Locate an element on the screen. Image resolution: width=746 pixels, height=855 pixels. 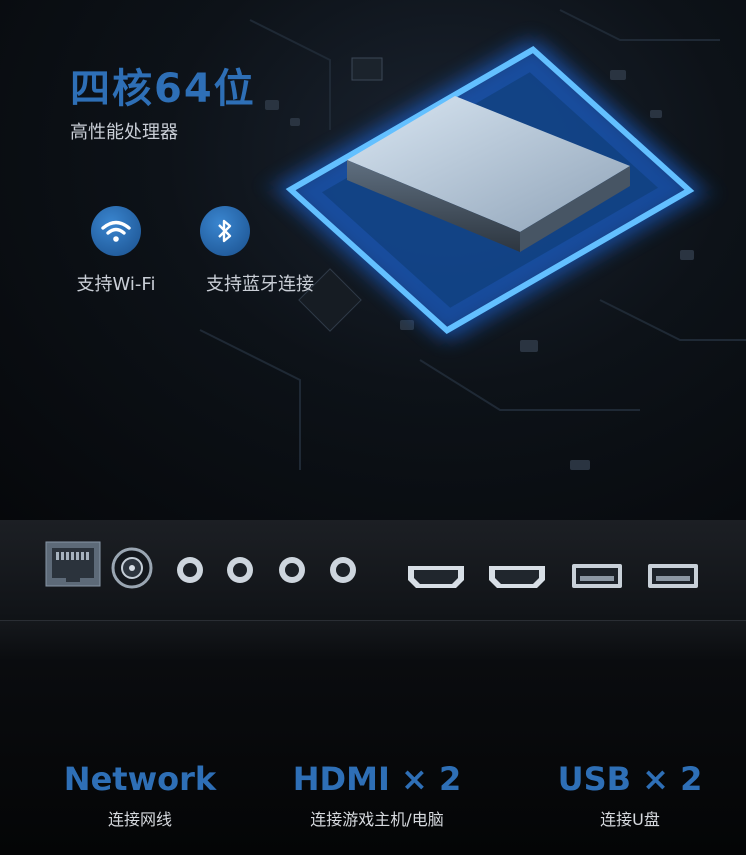
feature-bluetooth-label: 支持蓝牙连接 is located at coordinates (260, 284).